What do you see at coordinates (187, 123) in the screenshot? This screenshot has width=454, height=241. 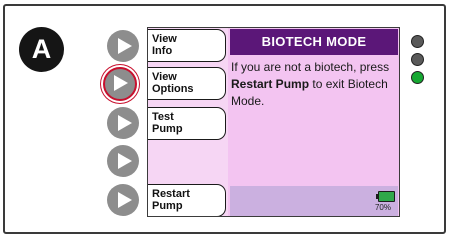 I see `menu-tab-test-pump: Test Pump` at bounding box center [187, 123].